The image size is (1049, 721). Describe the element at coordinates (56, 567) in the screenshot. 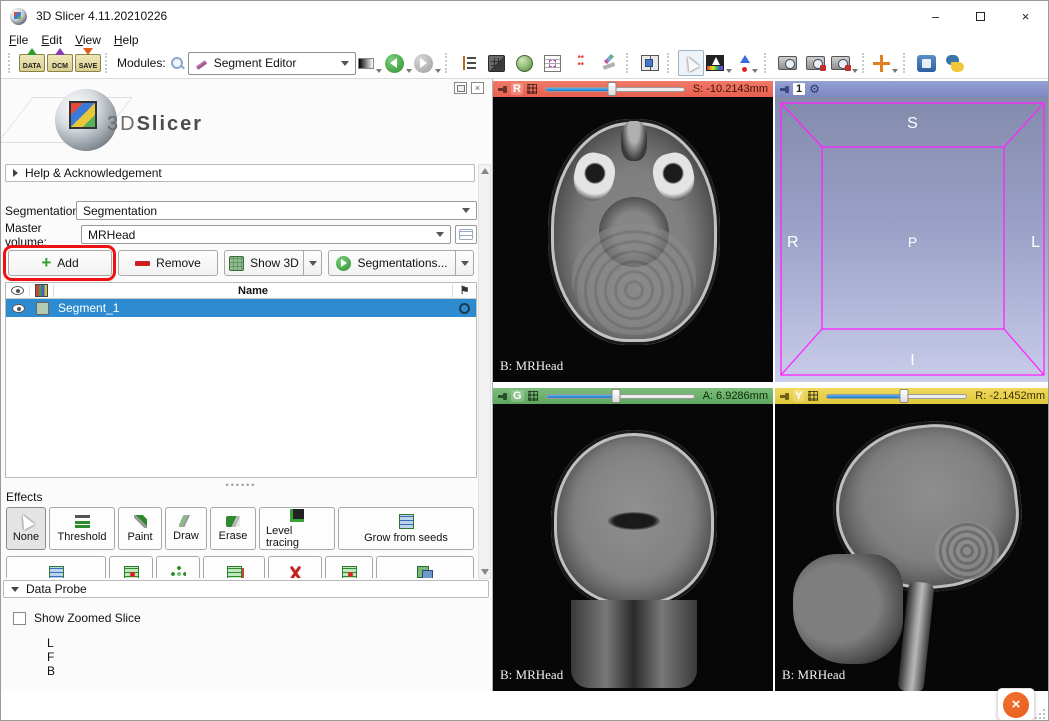

I see `effect-fill-between-slices-button` at that location.